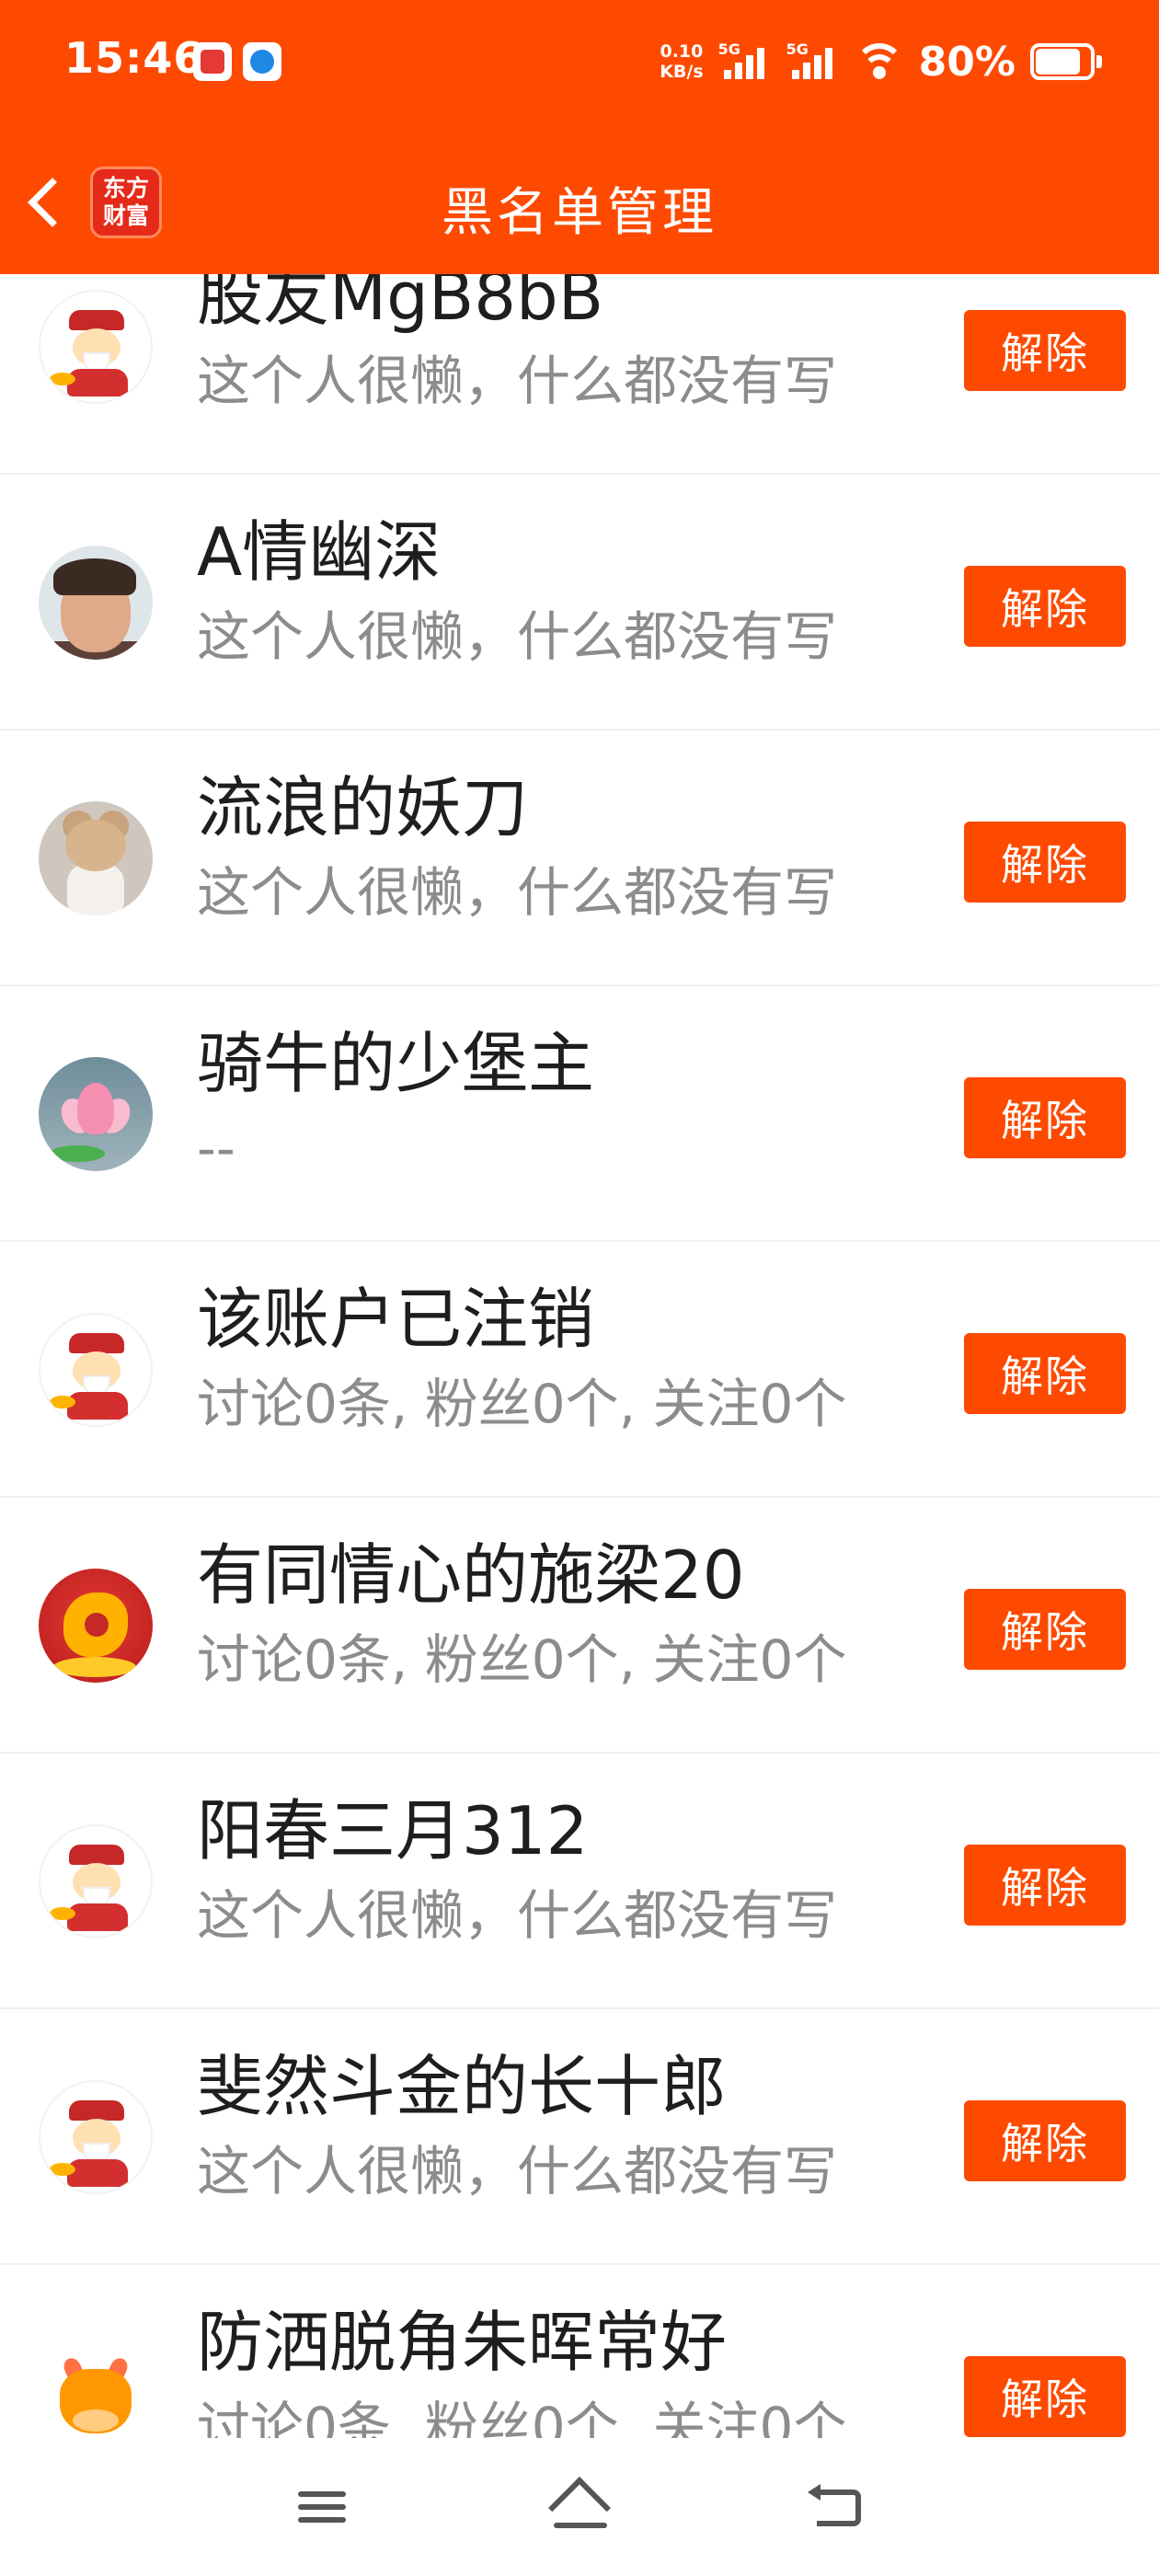 This screenshot has width=1159, height=2576. What do you see at coordinates (393, 1830) in the screenshot?
I see `user-name: 阳春三月312` at bounding box center [393, 1830].